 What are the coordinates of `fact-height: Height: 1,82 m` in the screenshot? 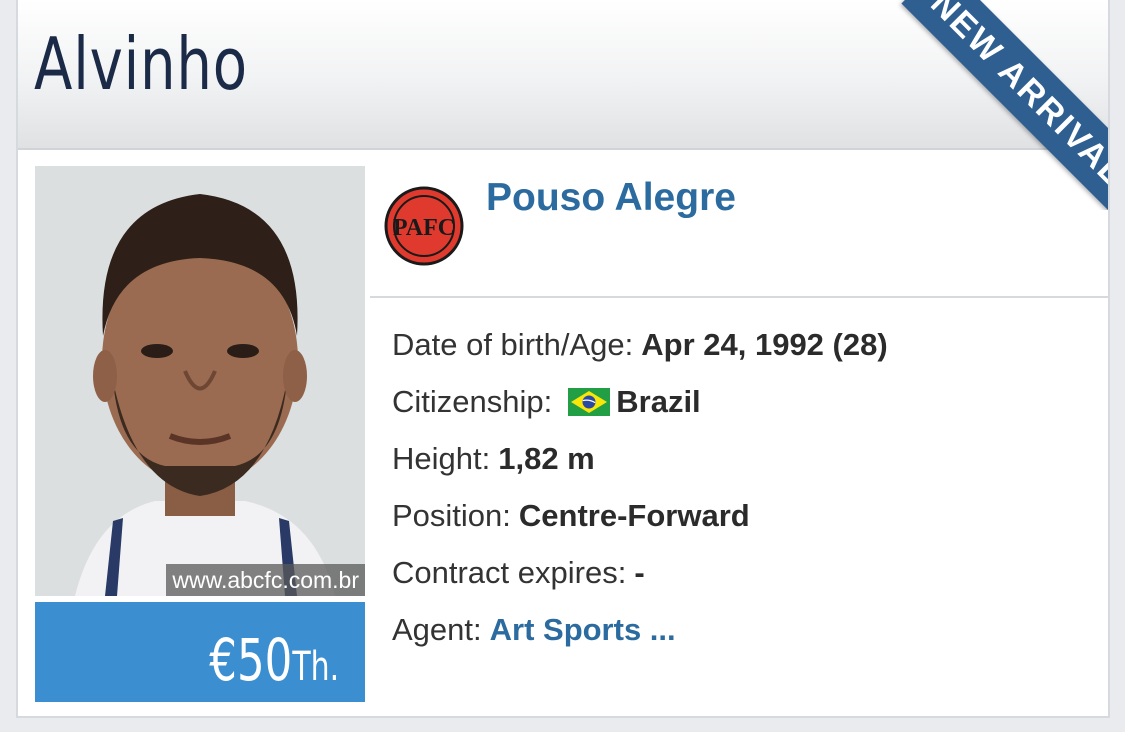 It's located at (640, 458).